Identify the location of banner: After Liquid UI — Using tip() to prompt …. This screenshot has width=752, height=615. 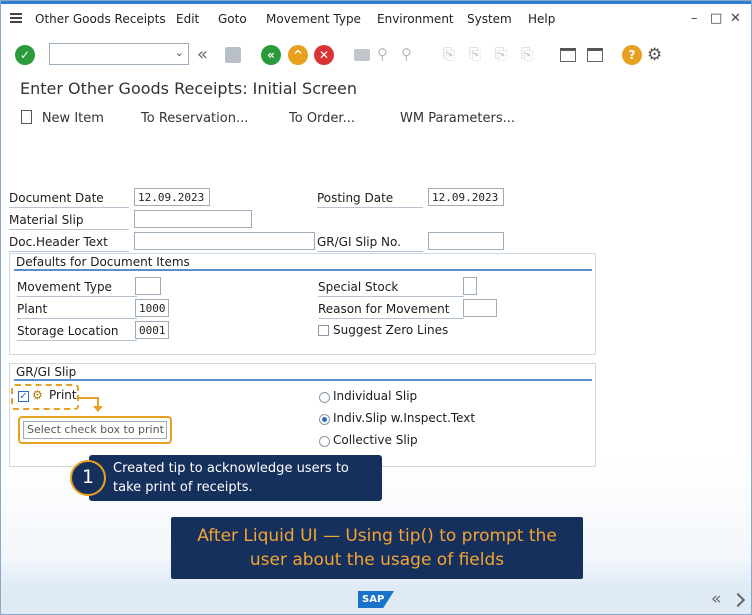
(377, 548).